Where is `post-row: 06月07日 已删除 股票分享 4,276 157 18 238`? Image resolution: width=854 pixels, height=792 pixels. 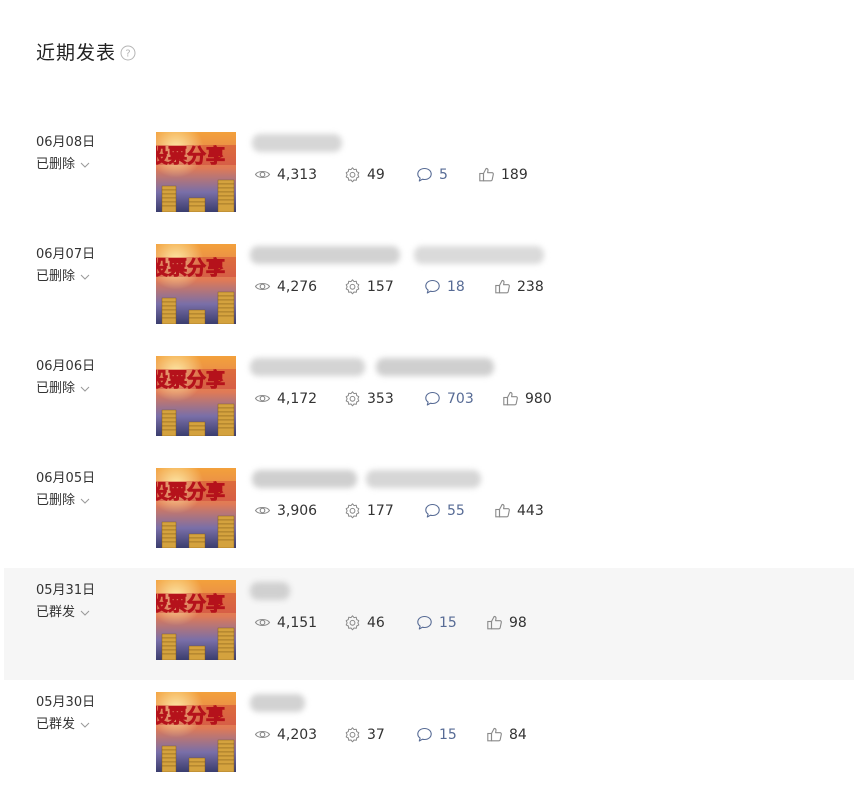 post-row: 06月07日 已删除 股票分享 4,276 157 18 238 is located at coordinates (427, 288).